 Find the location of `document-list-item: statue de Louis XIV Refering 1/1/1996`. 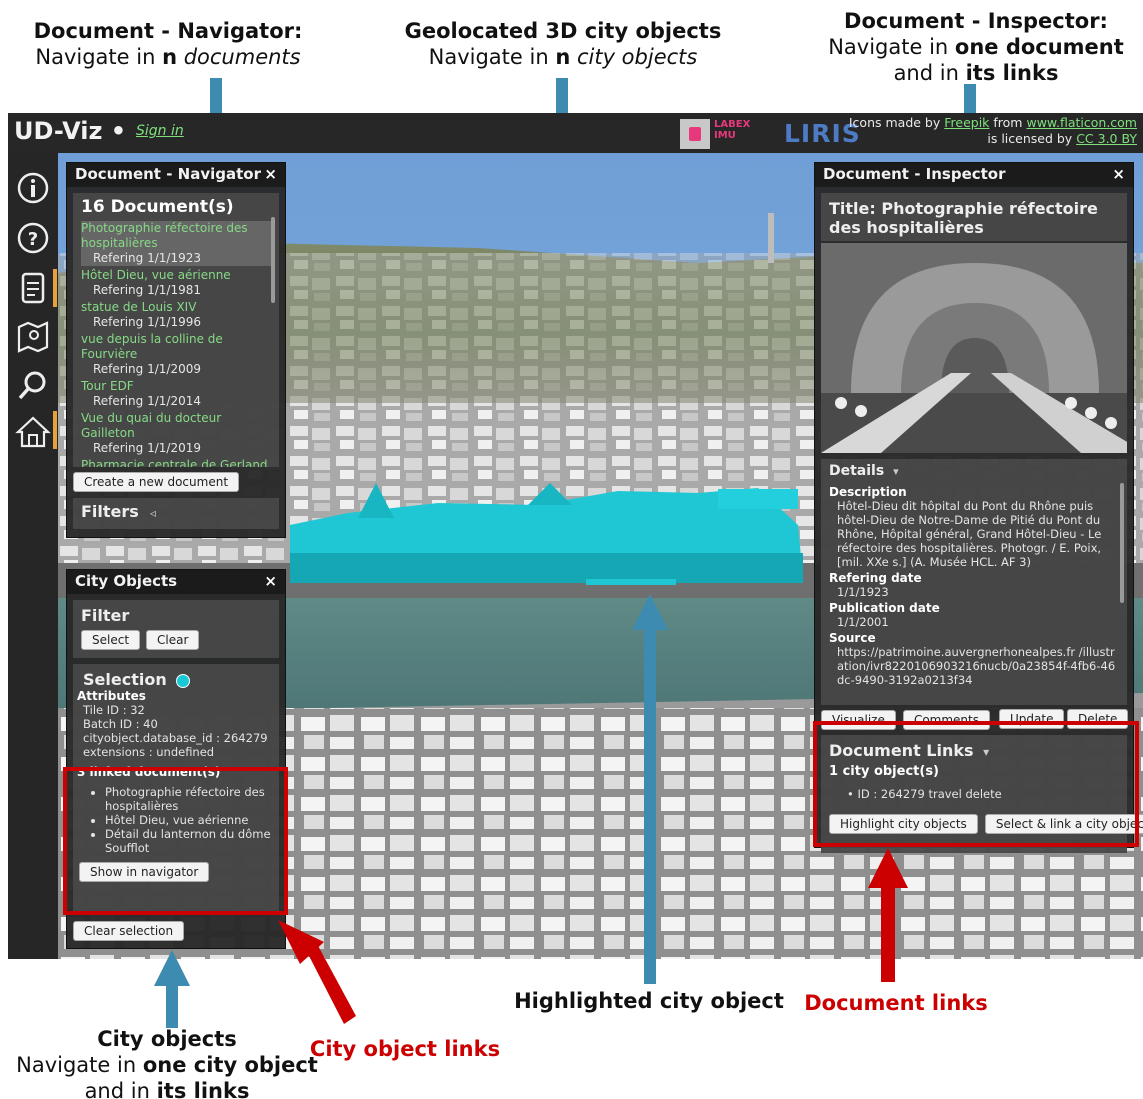

document-list-item: statue de Louis XIV Refering 1/1/1996 is located at coordinates (176, 315).